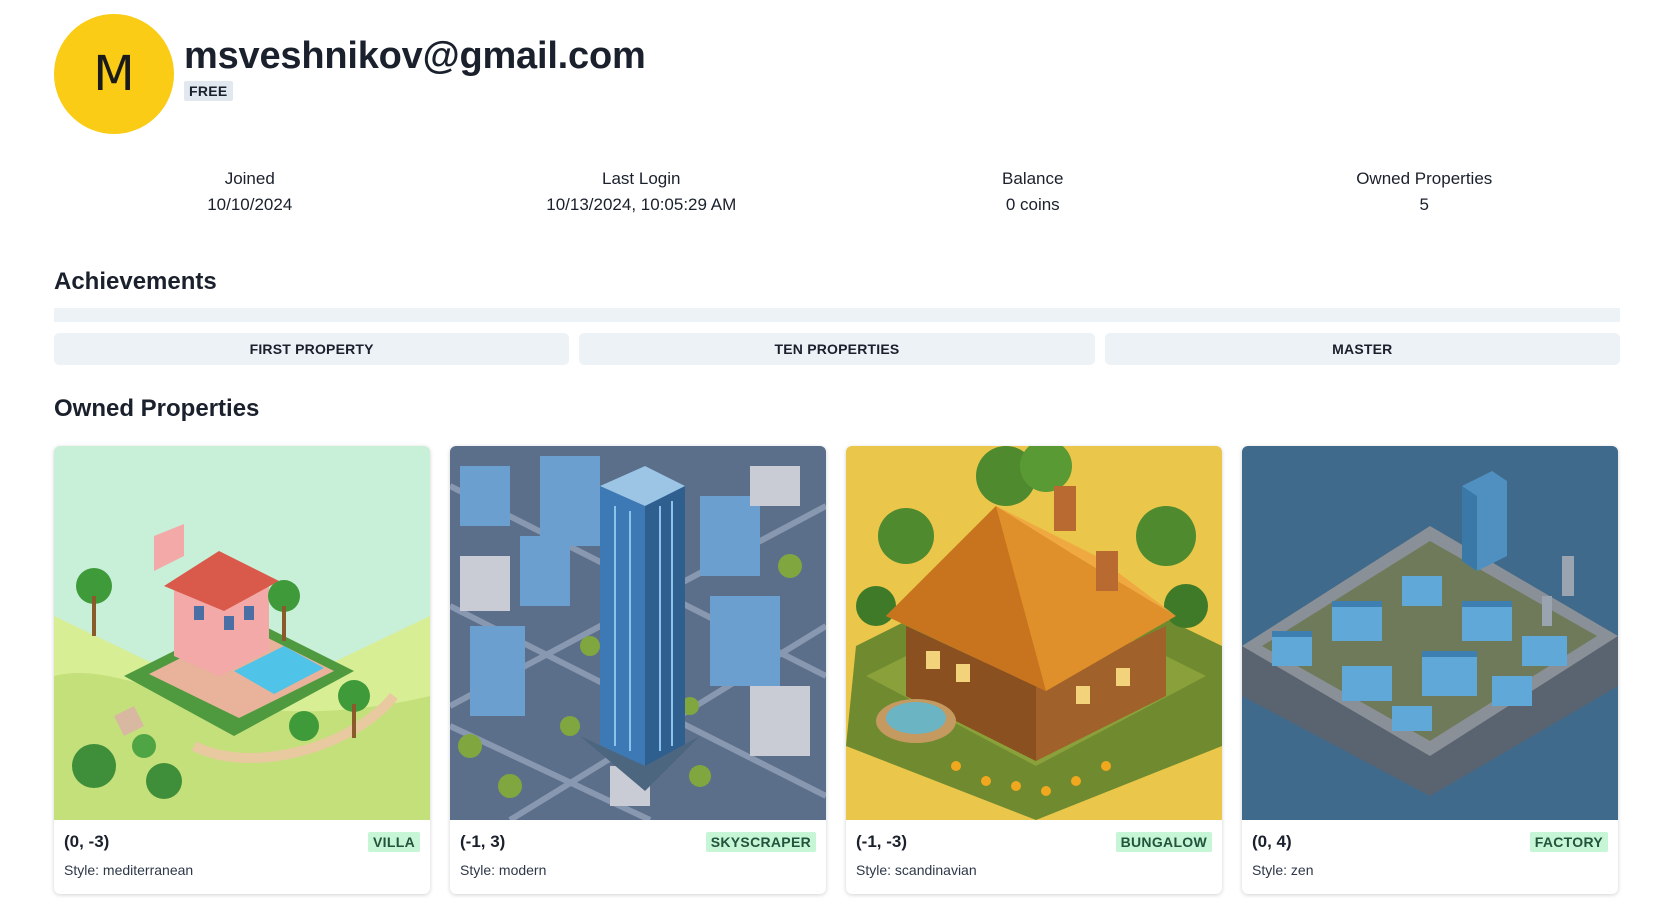 The height and width of the screenshot is (899, 1658). What do you see at coordinates (638, 633) in the screenshot?
I see `skyscraper-illustration` at bounding box center [638, 633].